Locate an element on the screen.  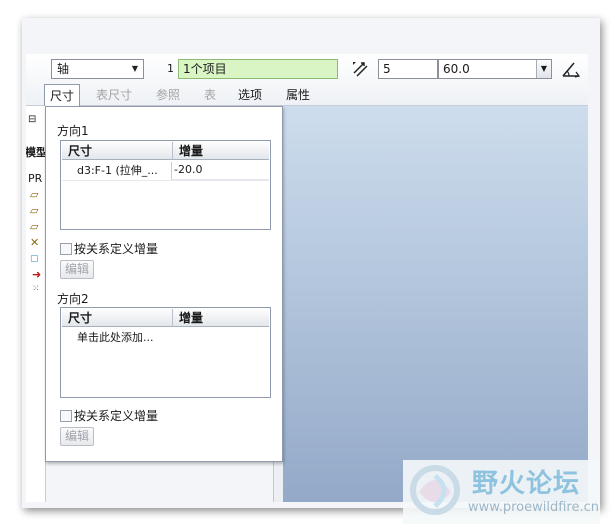
axis-collector-value: 1个项目 is located at coordinates (205, 69).